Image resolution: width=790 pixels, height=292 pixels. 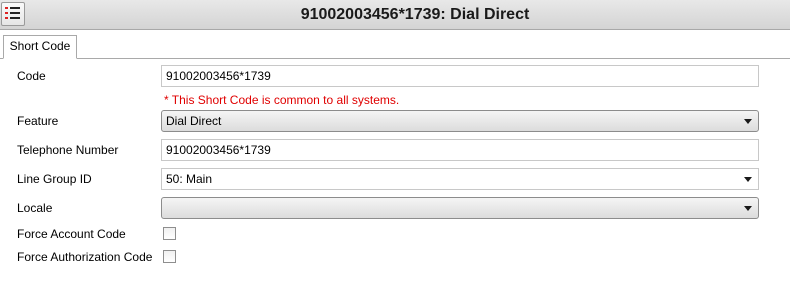 I want to click on line-group-id-label: Line Group ID, so click(x=54, y=179).